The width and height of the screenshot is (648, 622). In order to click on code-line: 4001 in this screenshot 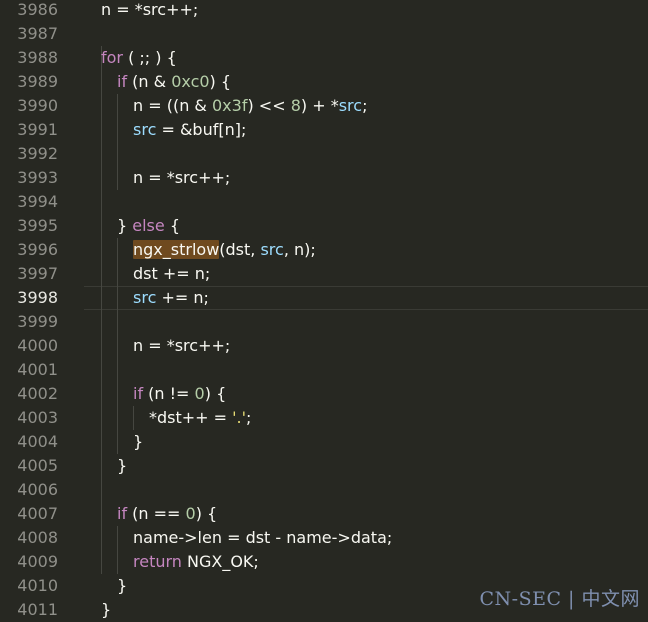, I will do `click(324, 370)`.